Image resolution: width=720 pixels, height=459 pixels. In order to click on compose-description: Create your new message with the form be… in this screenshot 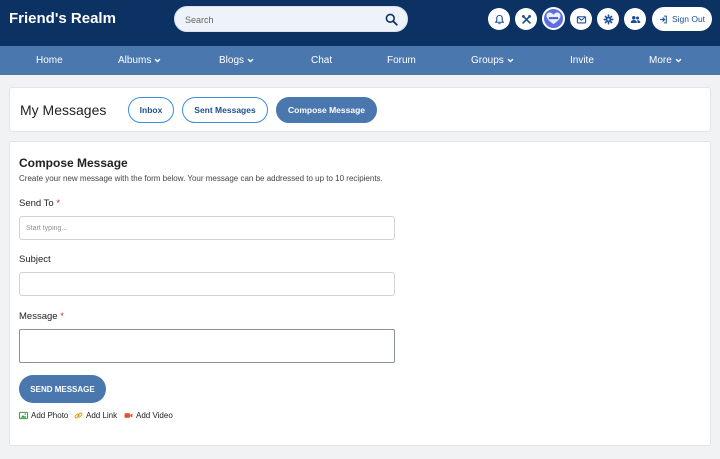, I will do `click(201, 178)`.